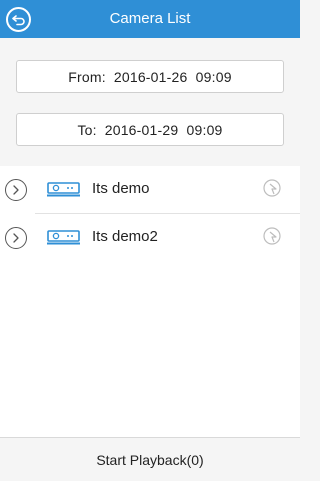 Image resolution: width=320 pixels, height=481 pixels. Describe the element at coordinates (87, 129) in the screenshot. I see `to-label: To:` at that location.